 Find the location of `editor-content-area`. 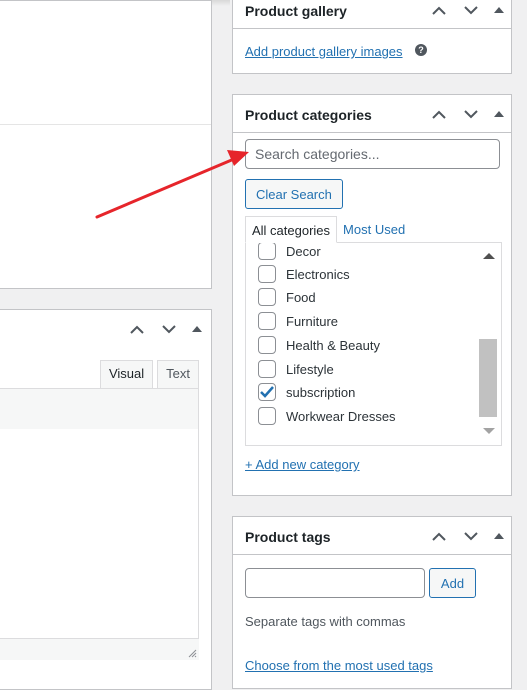

editor-content-area is located at coordinates (99, 544).